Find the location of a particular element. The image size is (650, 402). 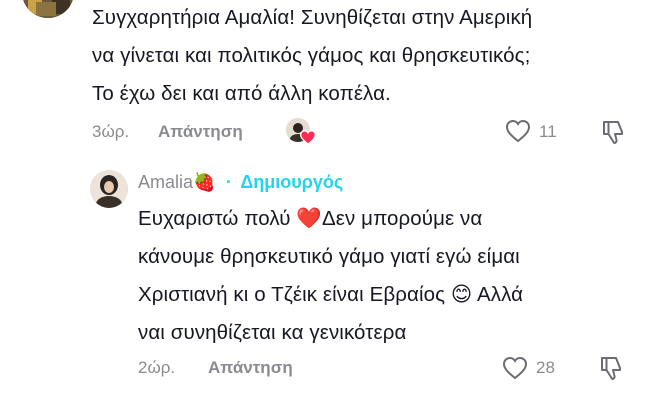

creator-avatar is located at coordinates (109, 189).